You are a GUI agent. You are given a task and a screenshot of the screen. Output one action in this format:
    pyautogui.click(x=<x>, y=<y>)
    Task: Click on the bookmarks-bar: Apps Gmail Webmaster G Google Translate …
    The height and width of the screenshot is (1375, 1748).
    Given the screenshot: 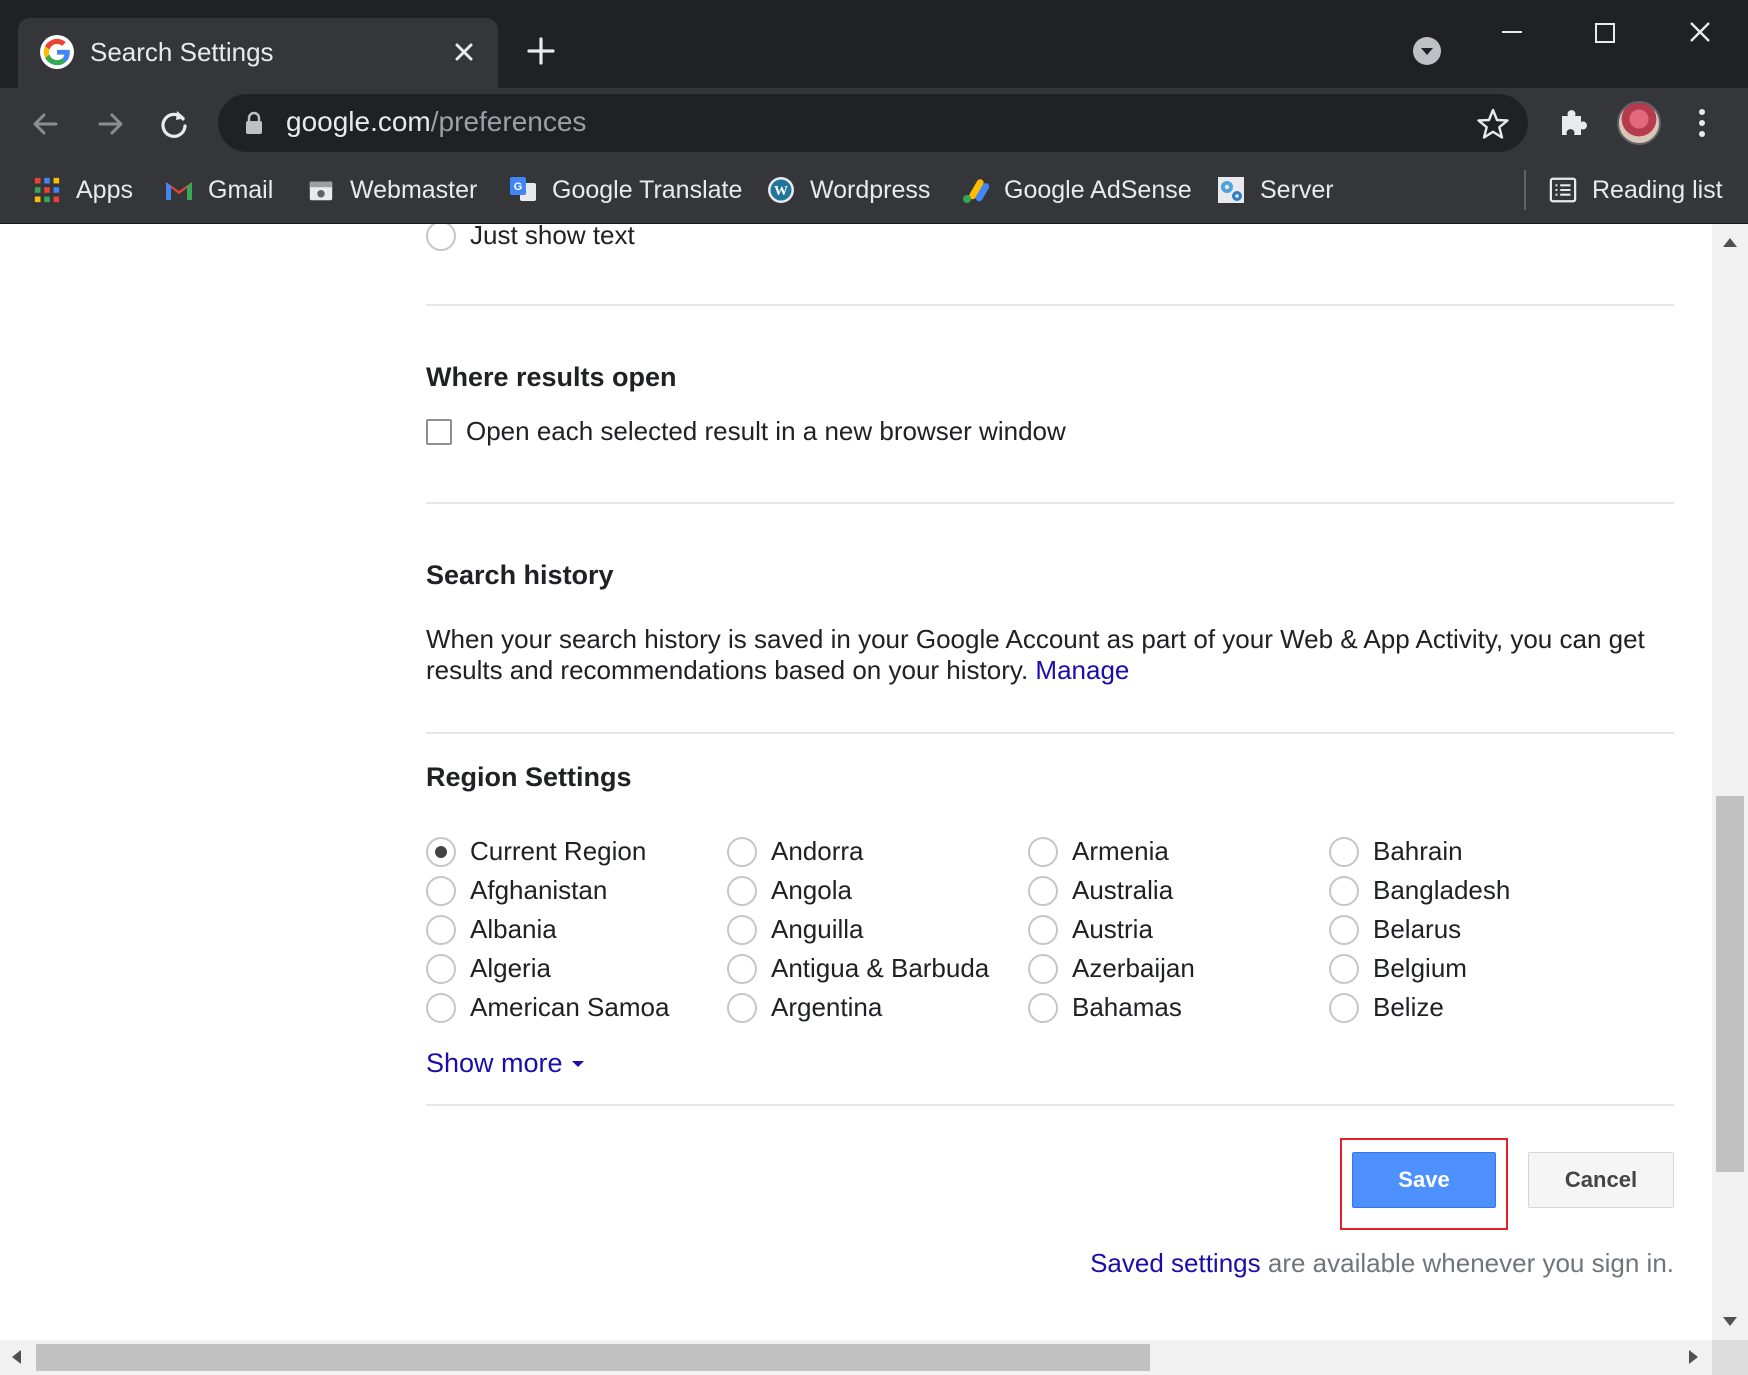 What is the action you would take?
    pyautogui.click(x=874, y=191)
    